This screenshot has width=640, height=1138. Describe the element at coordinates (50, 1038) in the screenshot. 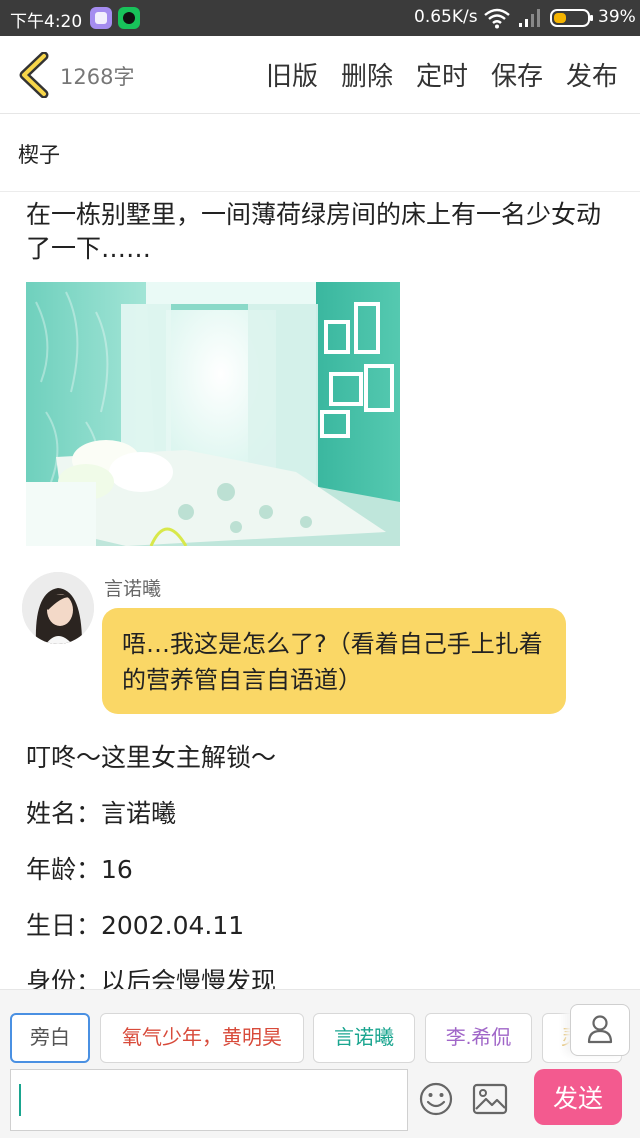

I see `character-chip-narrator: 旁白` at that location.